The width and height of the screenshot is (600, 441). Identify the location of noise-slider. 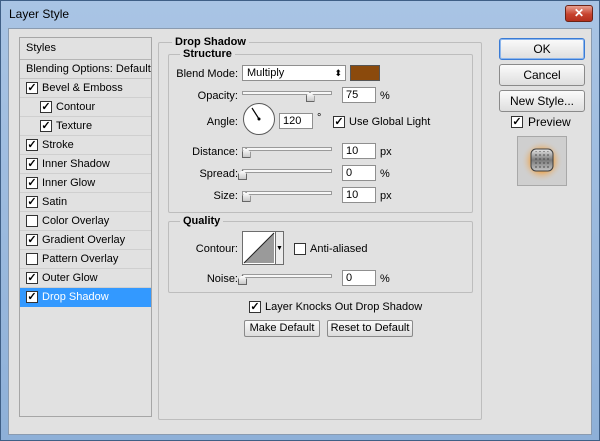
(285, 277).